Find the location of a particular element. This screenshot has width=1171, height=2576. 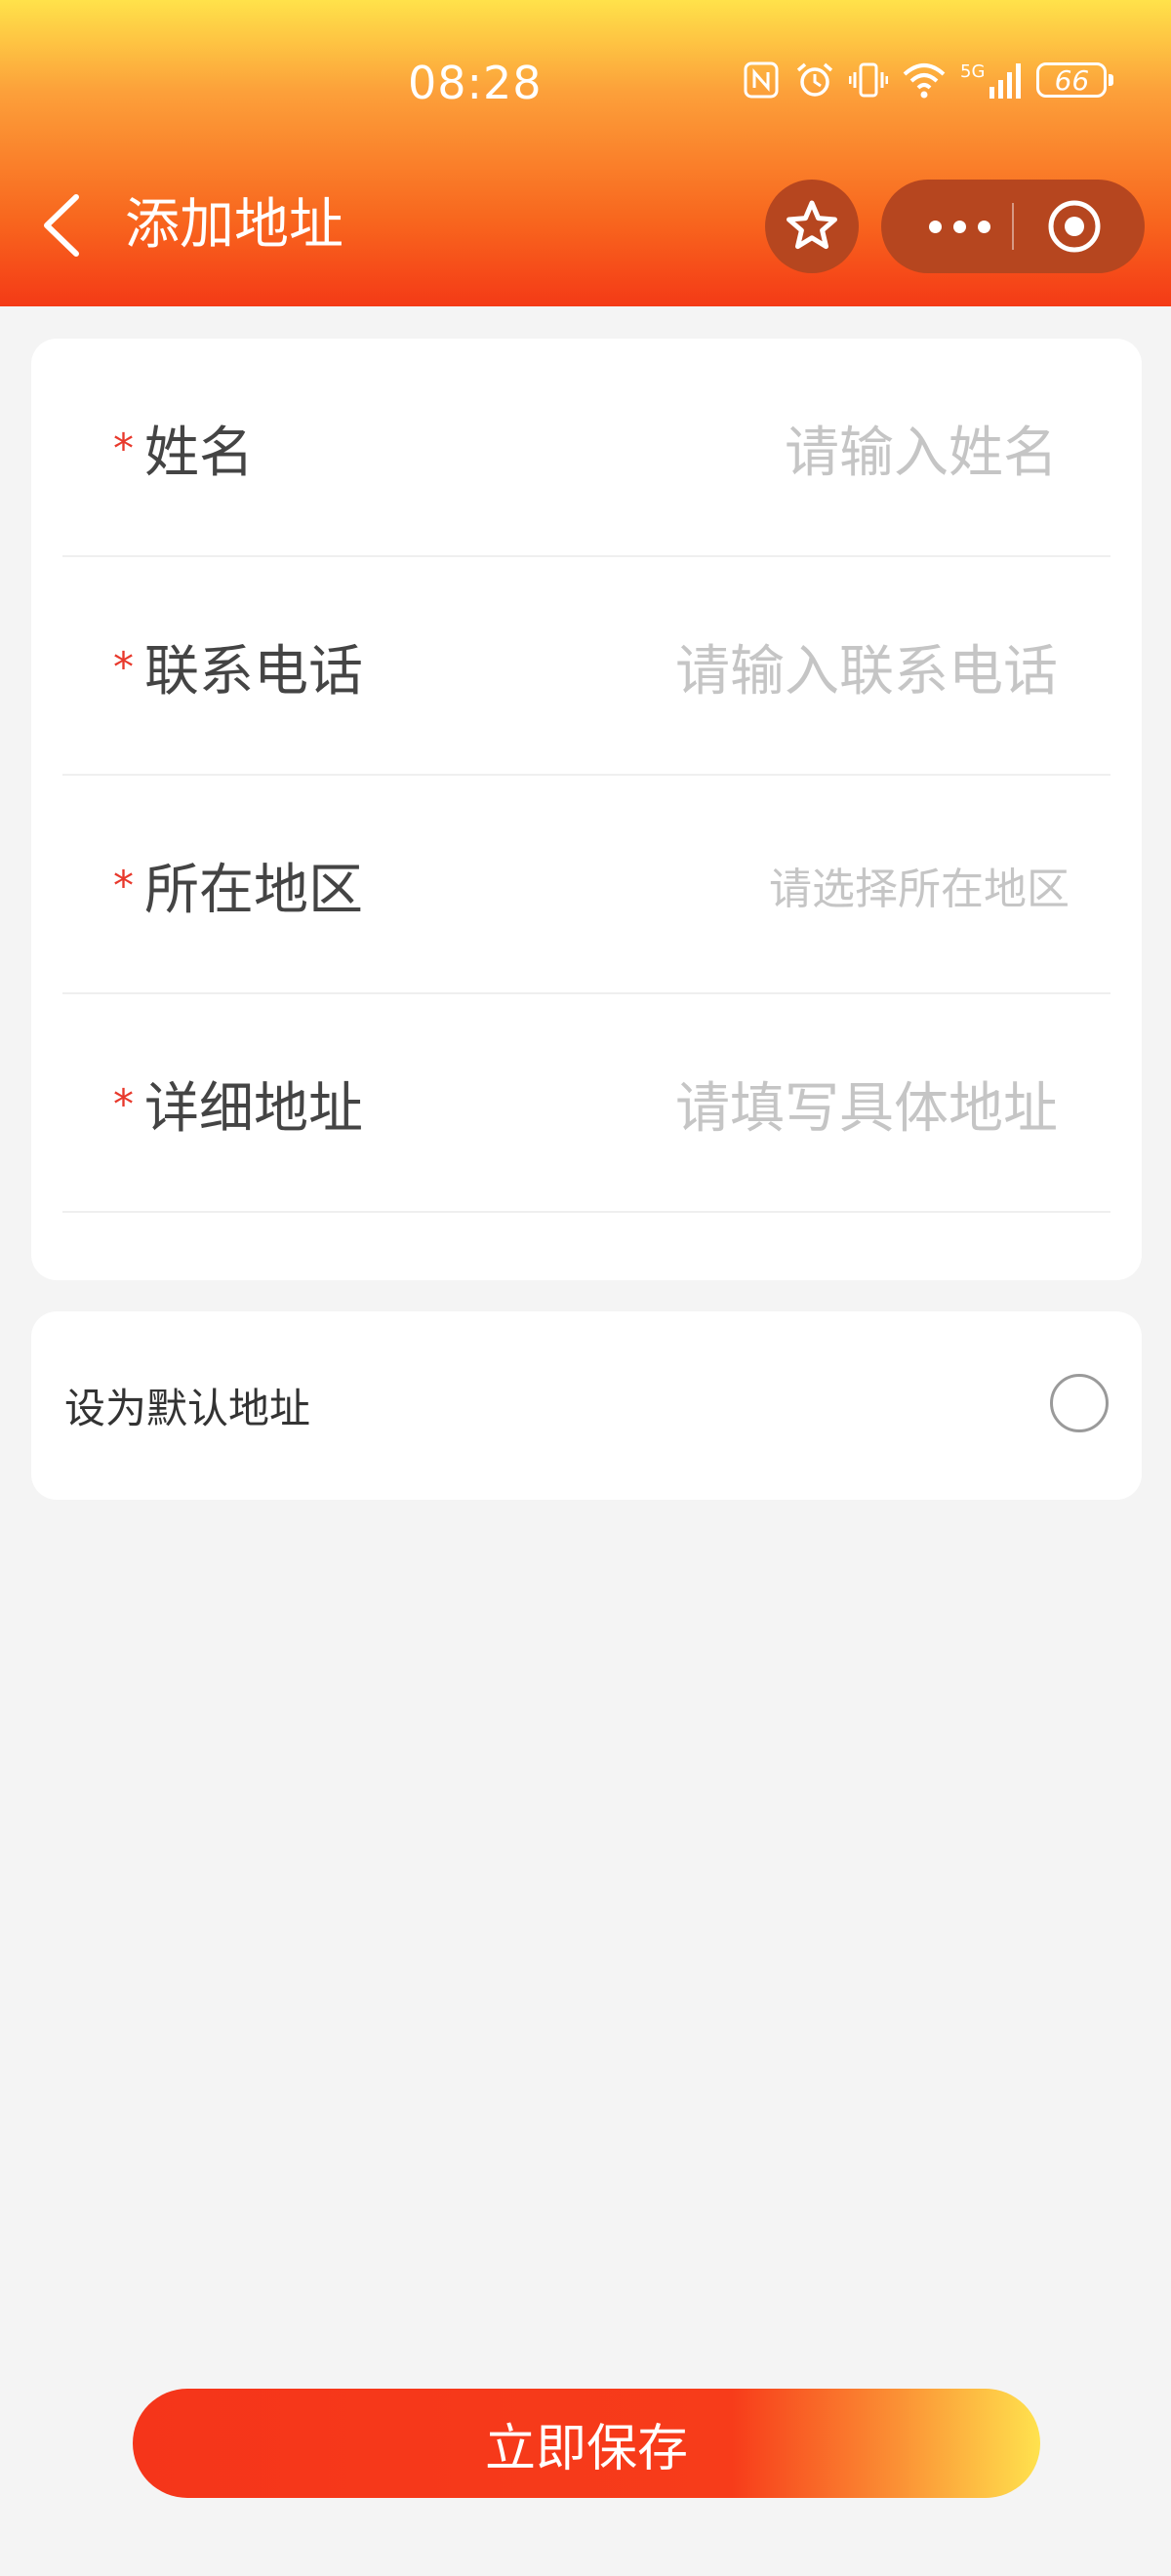

detail-address-label: 详细地址 is located at coordinates (253, 1108).